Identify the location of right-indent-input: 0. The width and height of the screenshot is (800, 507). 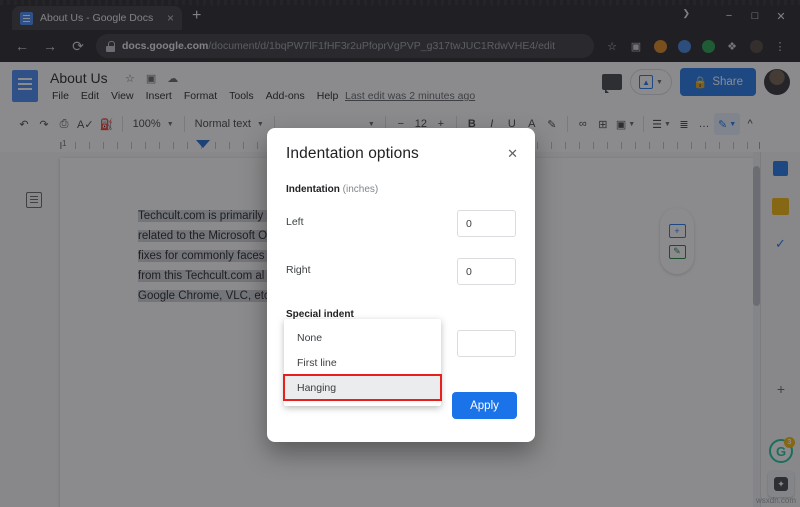
(486, 271).